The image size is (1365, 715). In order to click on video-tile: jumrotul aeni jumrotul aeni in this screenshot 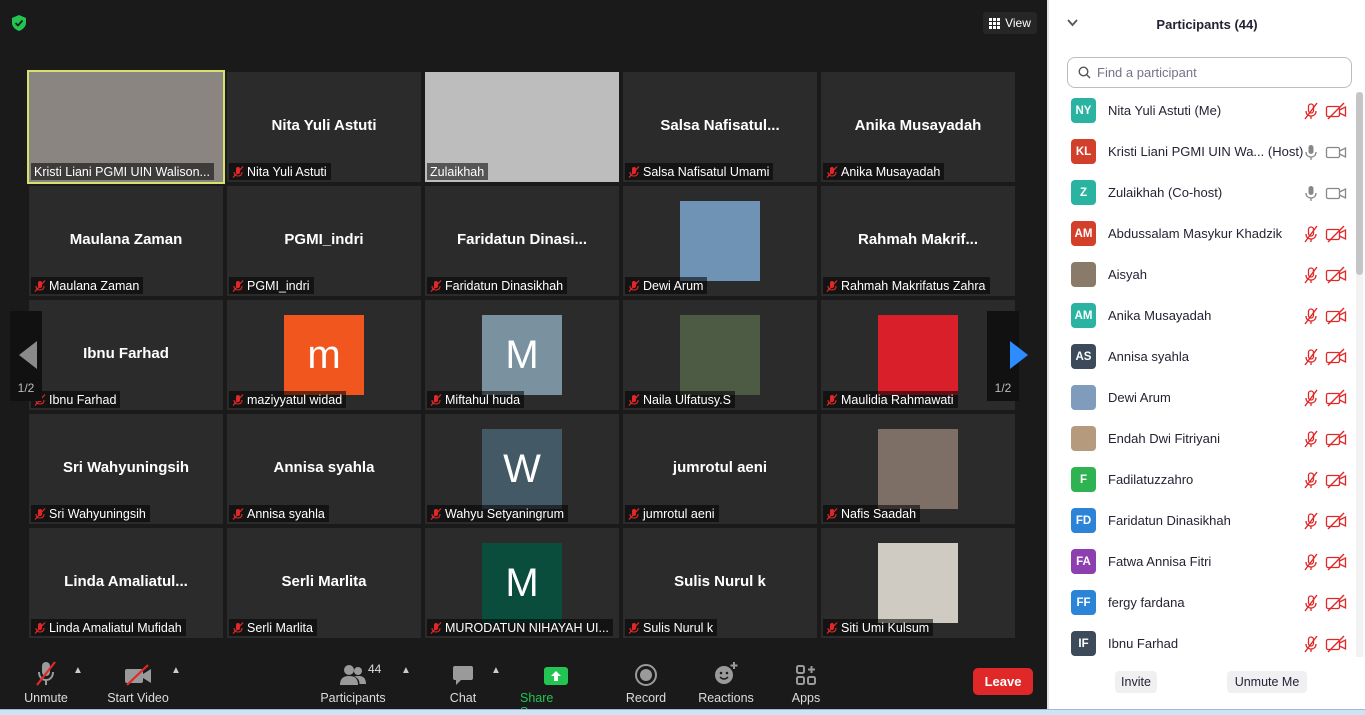, I will do `click(720, 469)`.